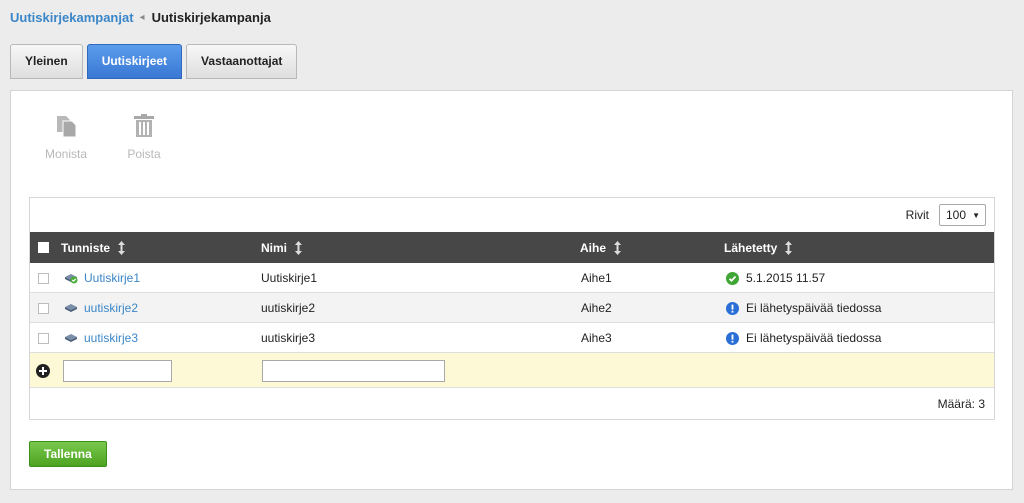  Describe the element at coordinates (786, 278) in the screenshot. I see `sent-status-text: 5.1.2015 11.57` at that location.